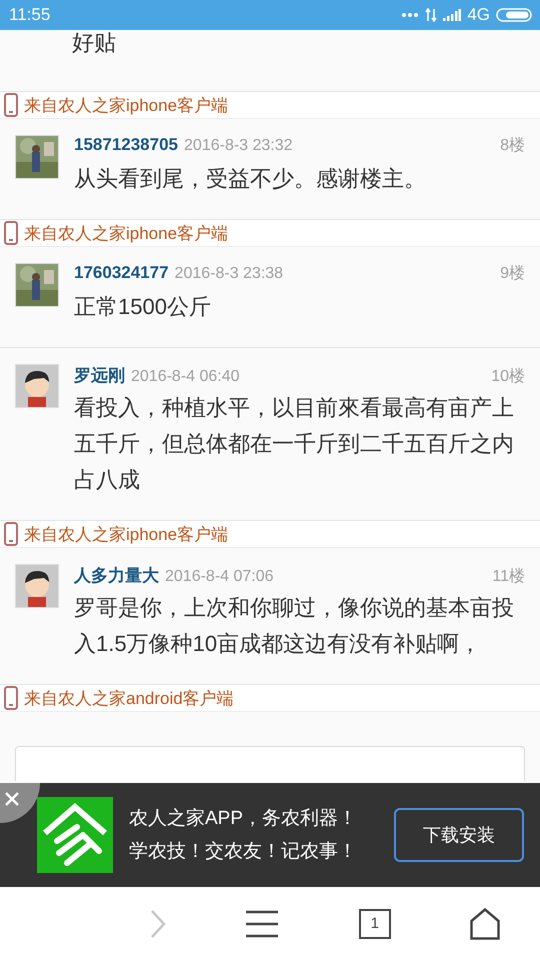 This screenshot has width=540, height=960. Describe the element at coordinates (121, 273) in the screenshot. I see `user-name: 1760324177` at that location.